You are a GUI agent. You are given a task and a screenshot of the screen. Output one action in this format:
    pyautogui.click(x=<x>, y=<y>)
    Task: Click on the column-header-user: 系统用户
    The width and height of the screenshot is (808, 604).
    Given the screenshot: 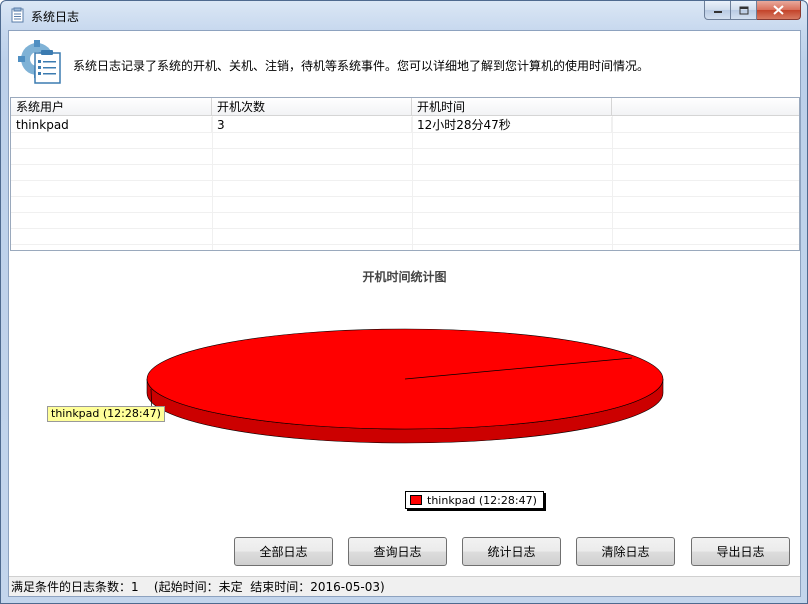 What is the action you would take?
    pyautogui.click(x=111, y=107)
    